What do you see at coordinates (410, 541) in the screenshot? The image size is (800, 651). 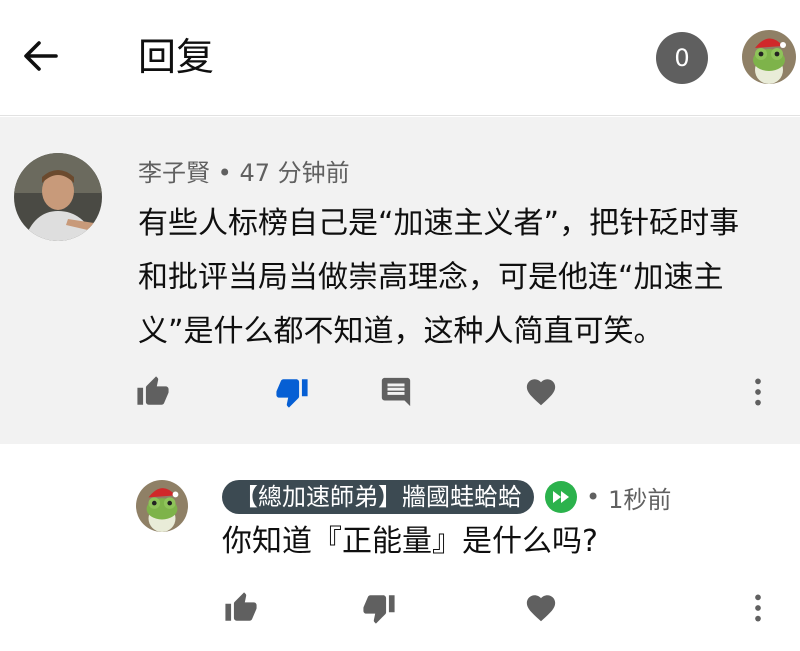 I see `reply-text: 你知道『正能量』是什么吗?` at bounding box center [410, 541].